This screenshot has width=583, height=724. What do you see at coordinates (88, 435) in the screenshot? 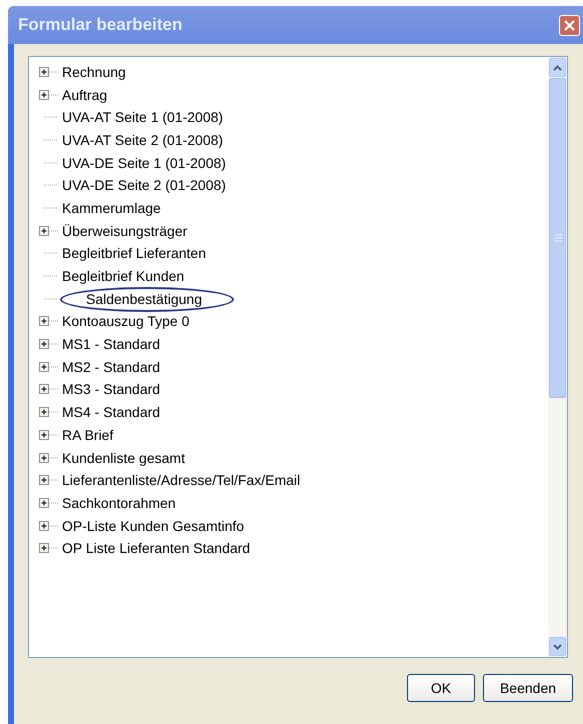
I see `tree-item: RA Brief` at bounding box center [88, 435].